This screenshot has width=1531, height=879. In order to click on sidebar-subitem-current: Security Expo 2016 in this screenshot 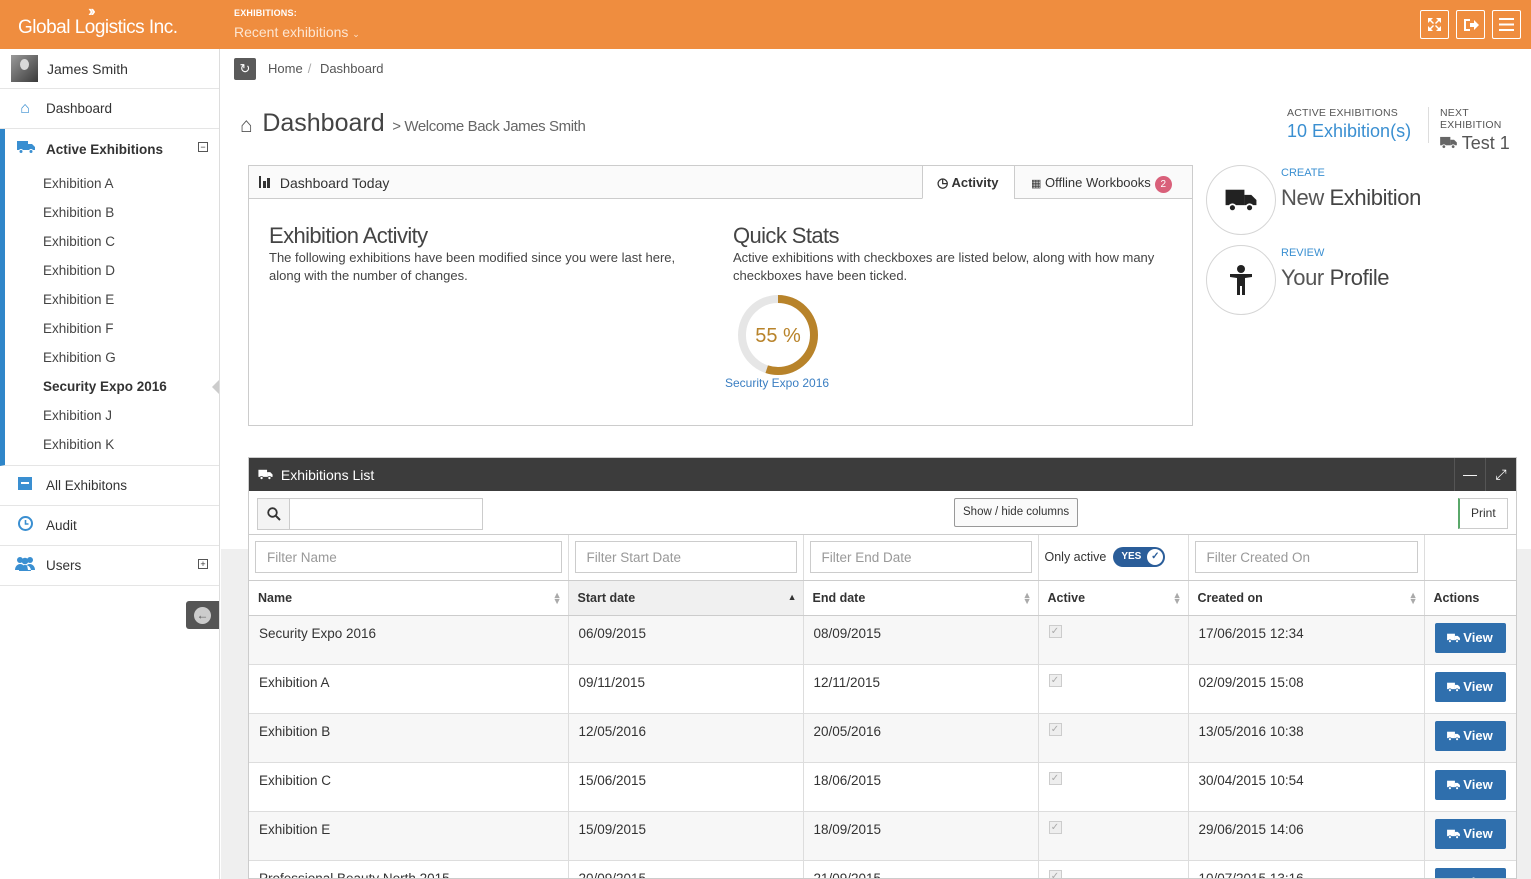, I will do `click(112, 386)`.